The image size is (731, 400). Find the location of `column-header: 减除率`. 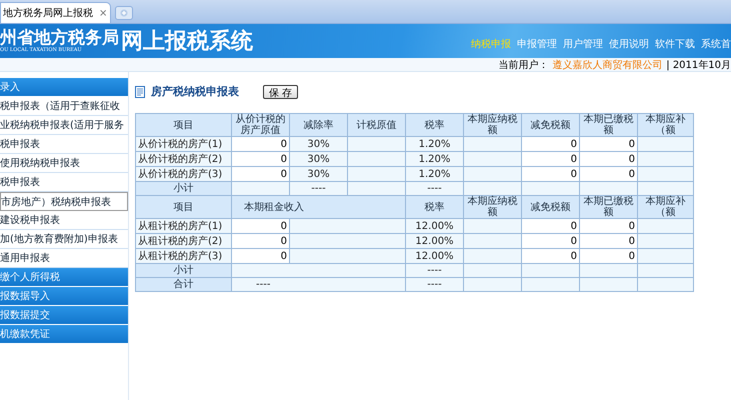

column-header: 减除率 is located at coordinates (319, 125).